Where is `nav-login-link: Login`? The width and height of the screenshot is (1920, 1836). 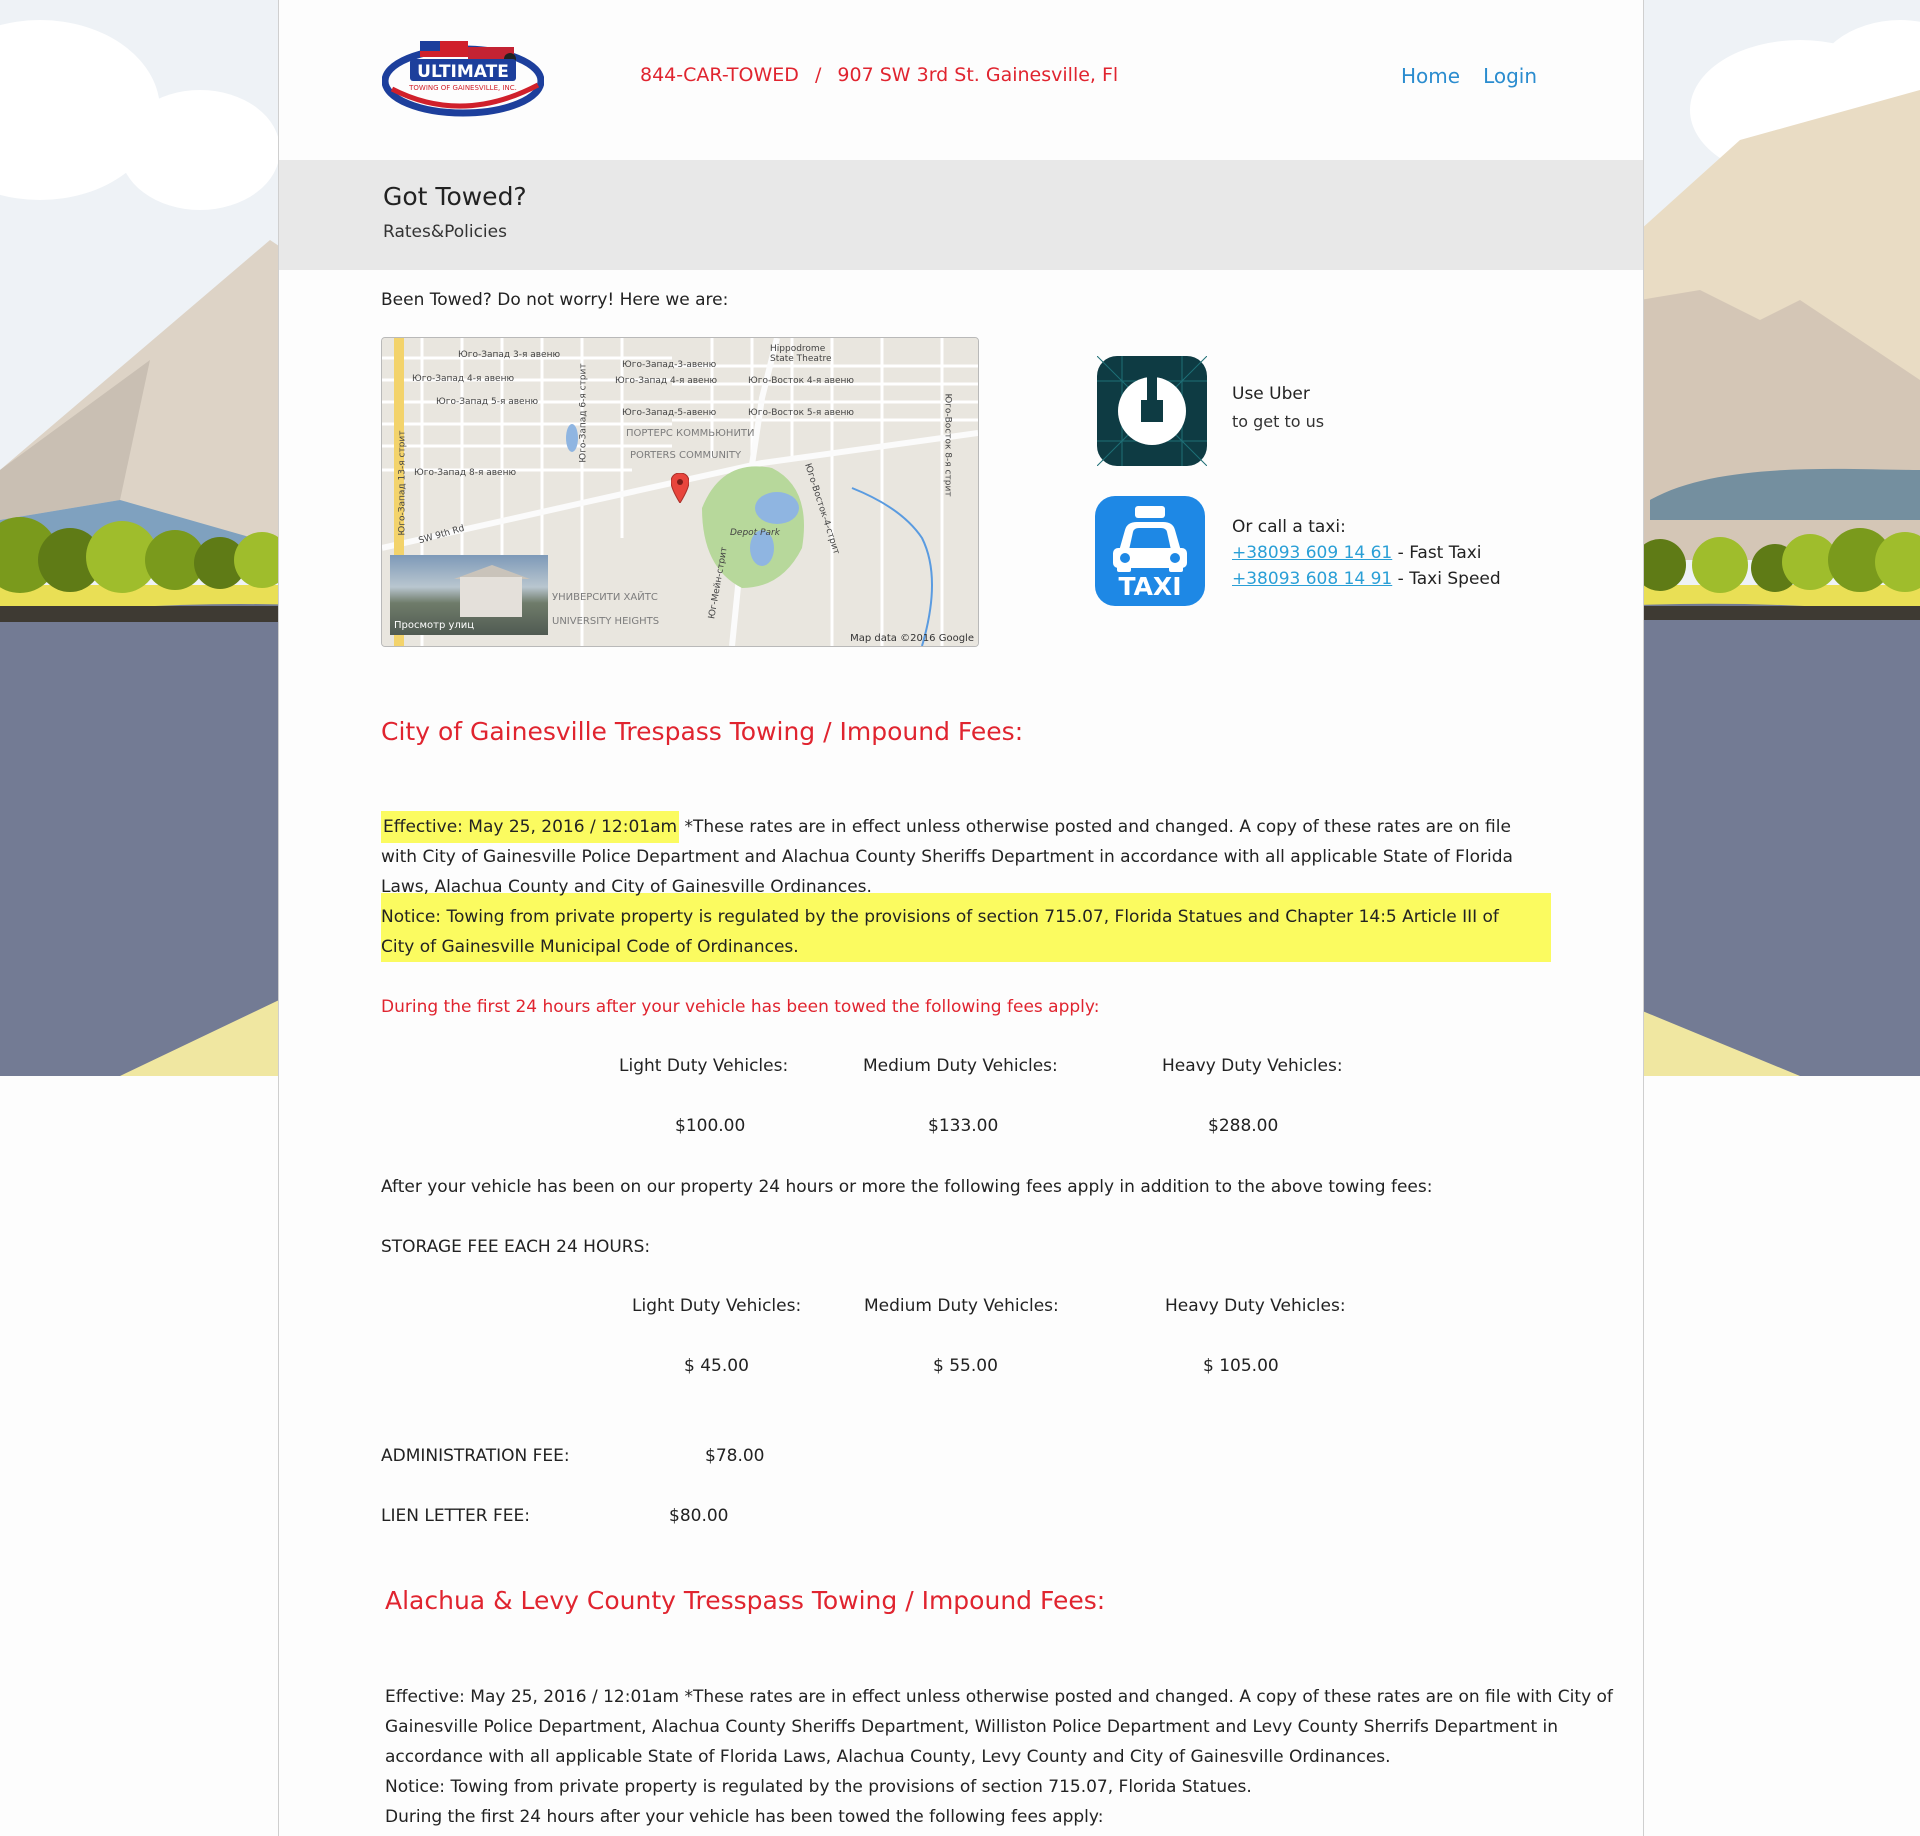
nav-login-link: Login is located at coordinates (1510, 76).